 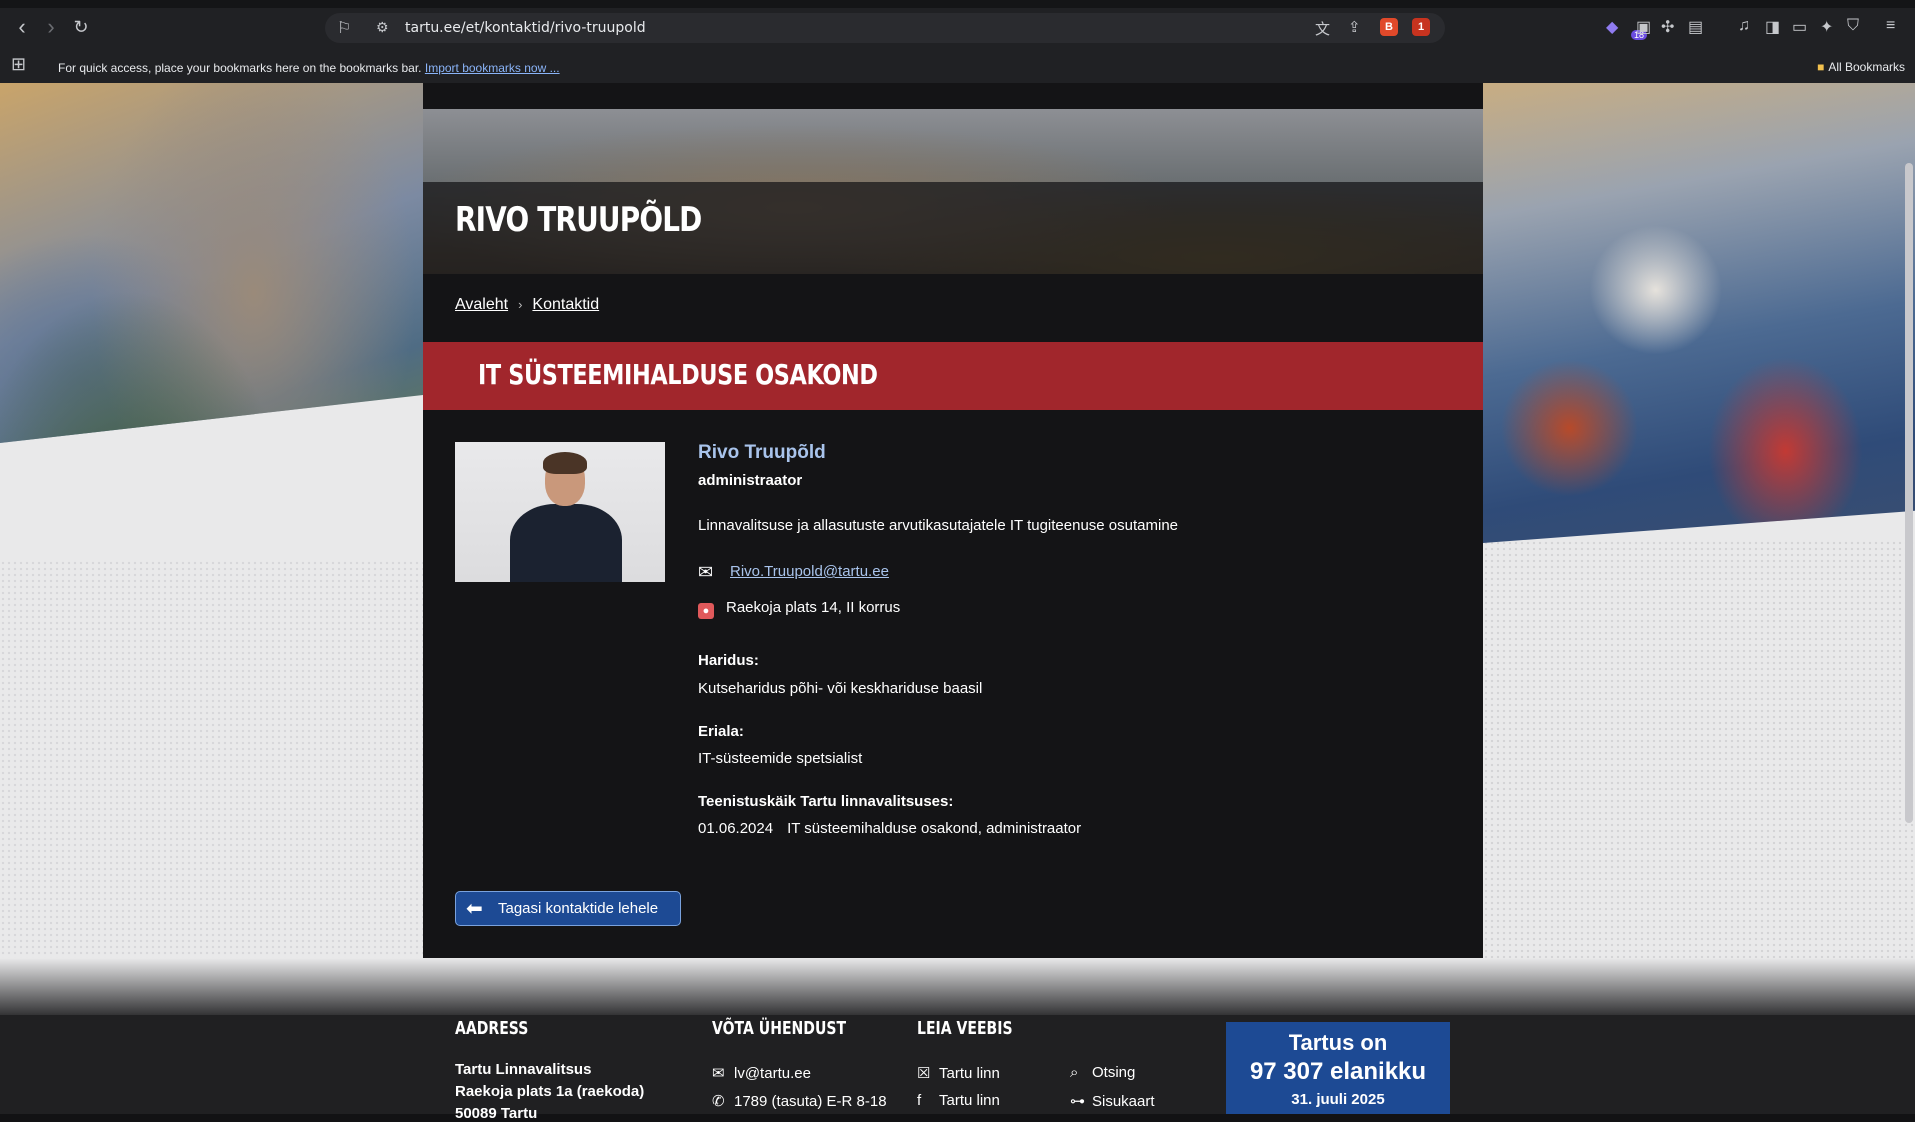 What do you see at coordinates (1114, 1072) in the screenshot?
I see `footer-search-text: Otsing` at bounding box center [1114, 1072].